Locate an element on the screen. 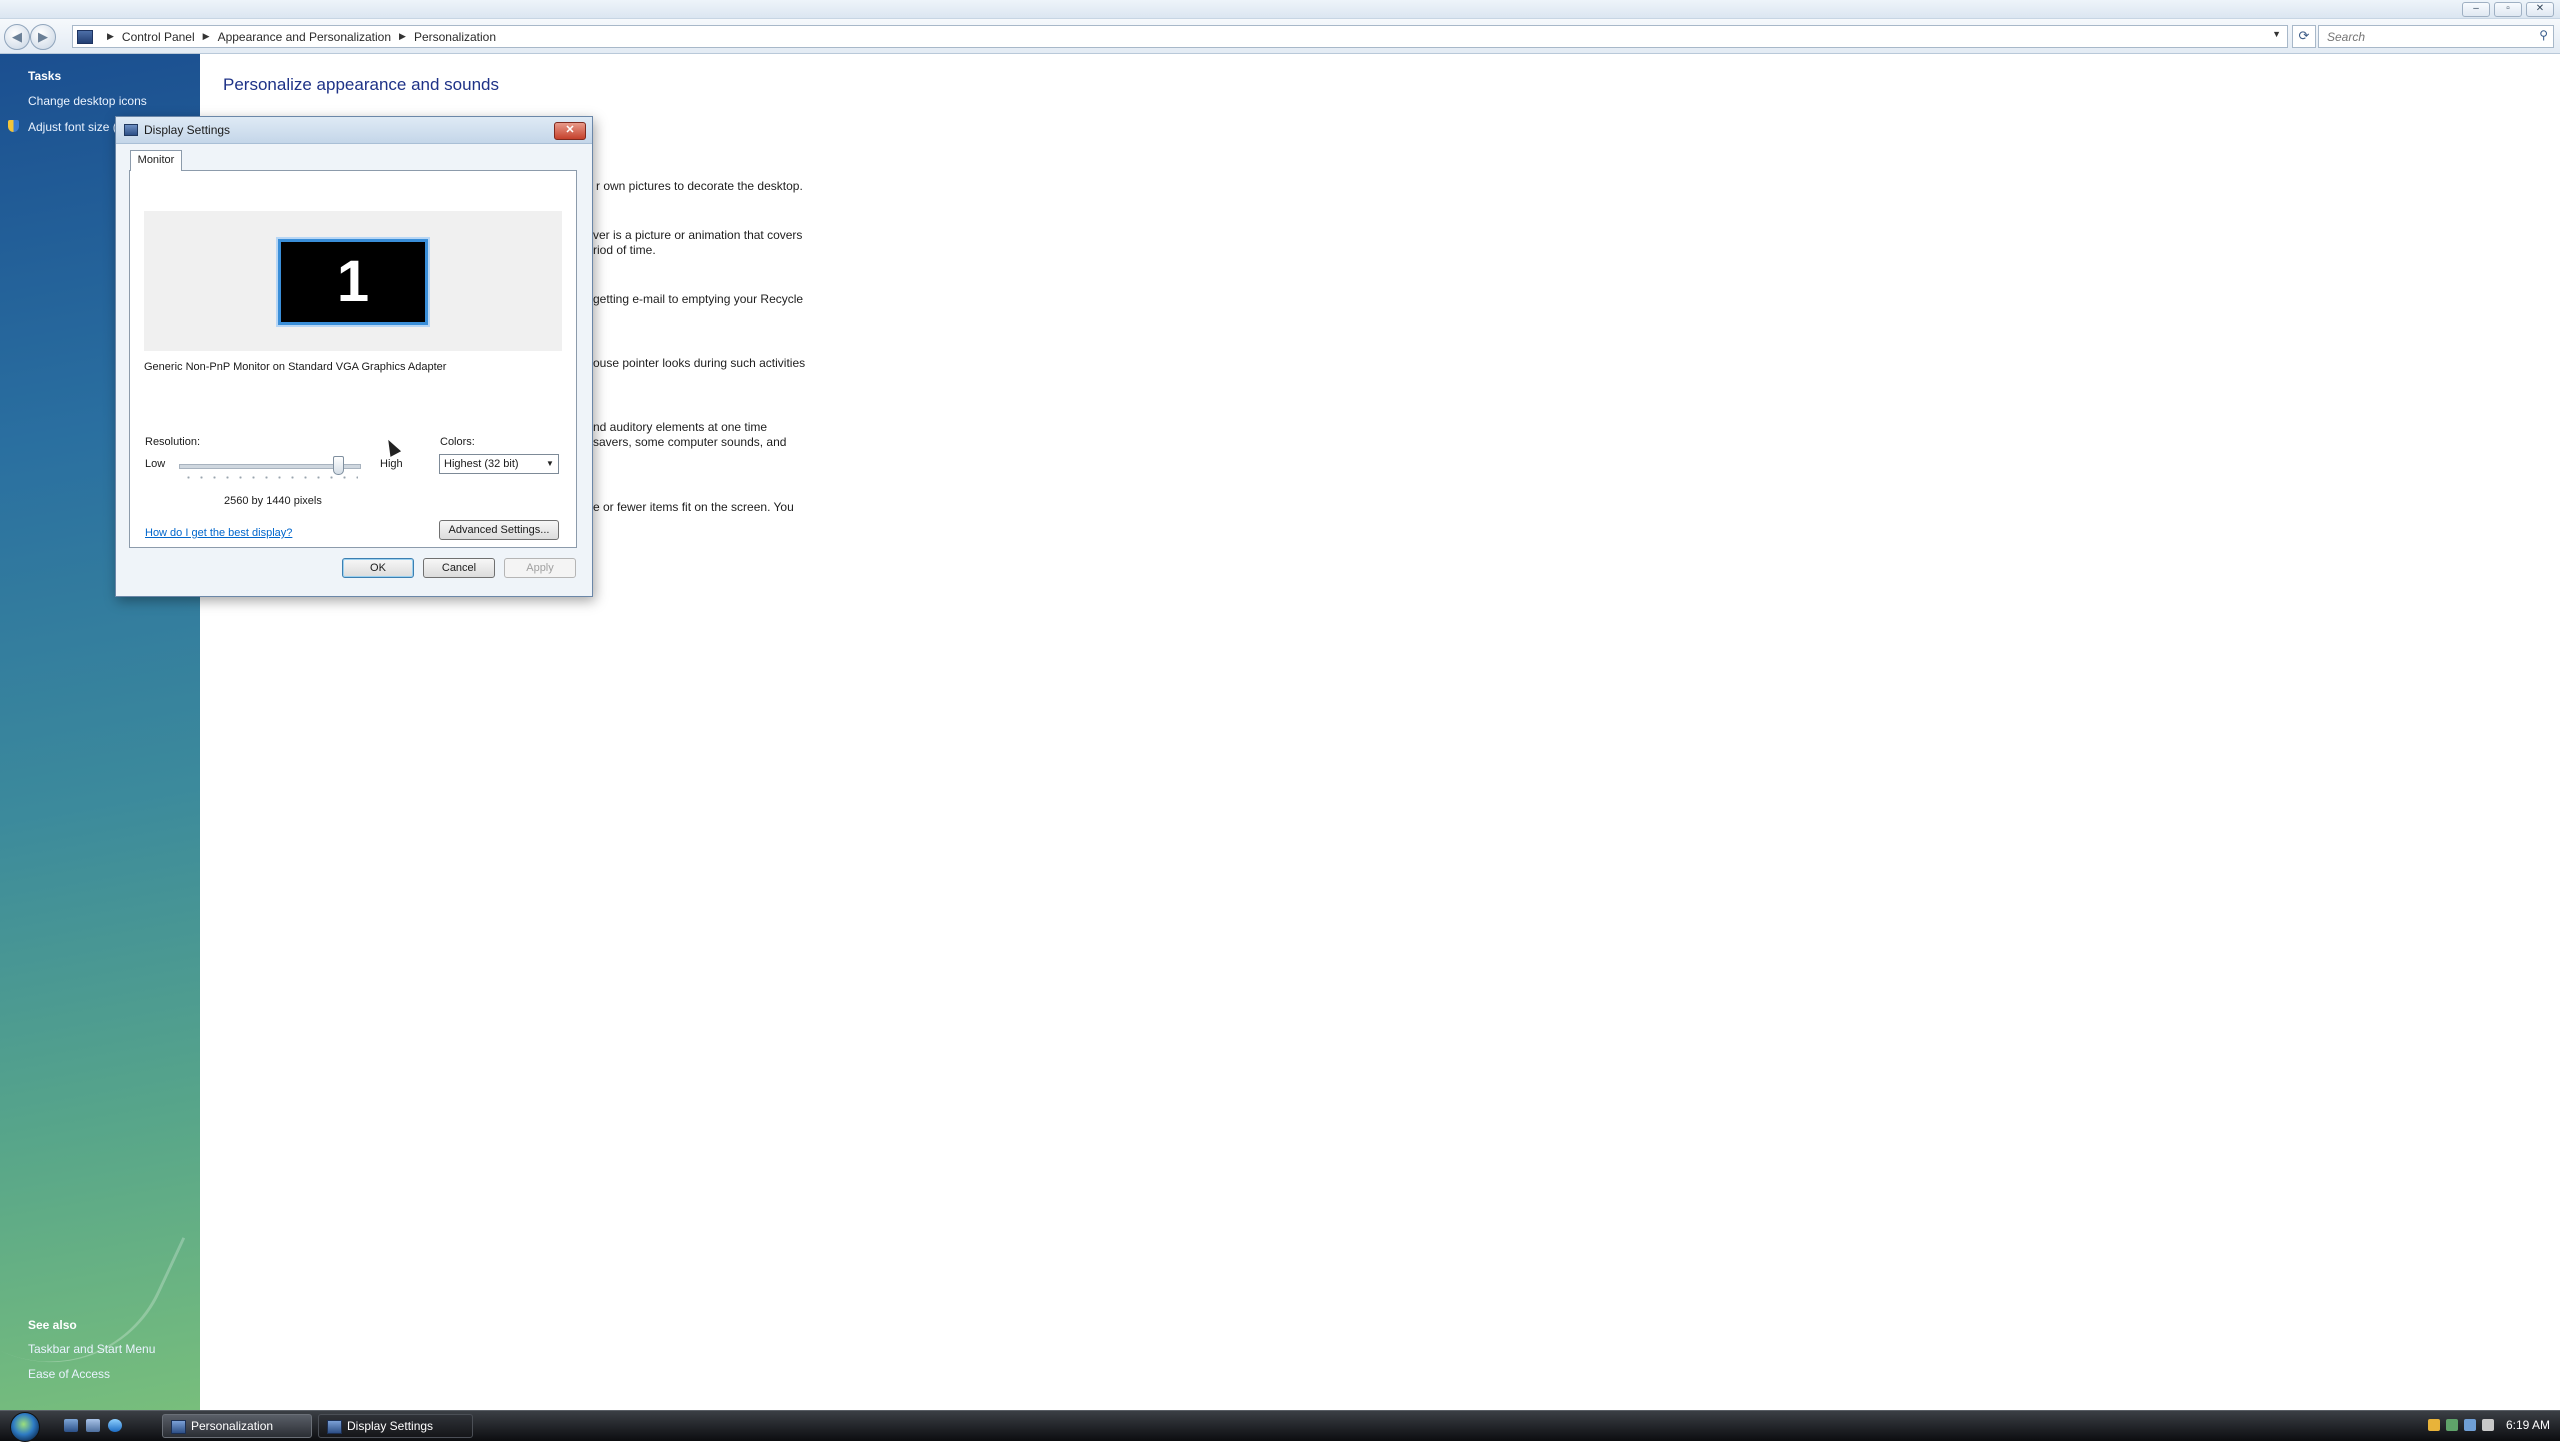 The width and height of the screenshot is (2560, 1442). monitor-arrangement-area: 1 is located at coordinates (353, 281).